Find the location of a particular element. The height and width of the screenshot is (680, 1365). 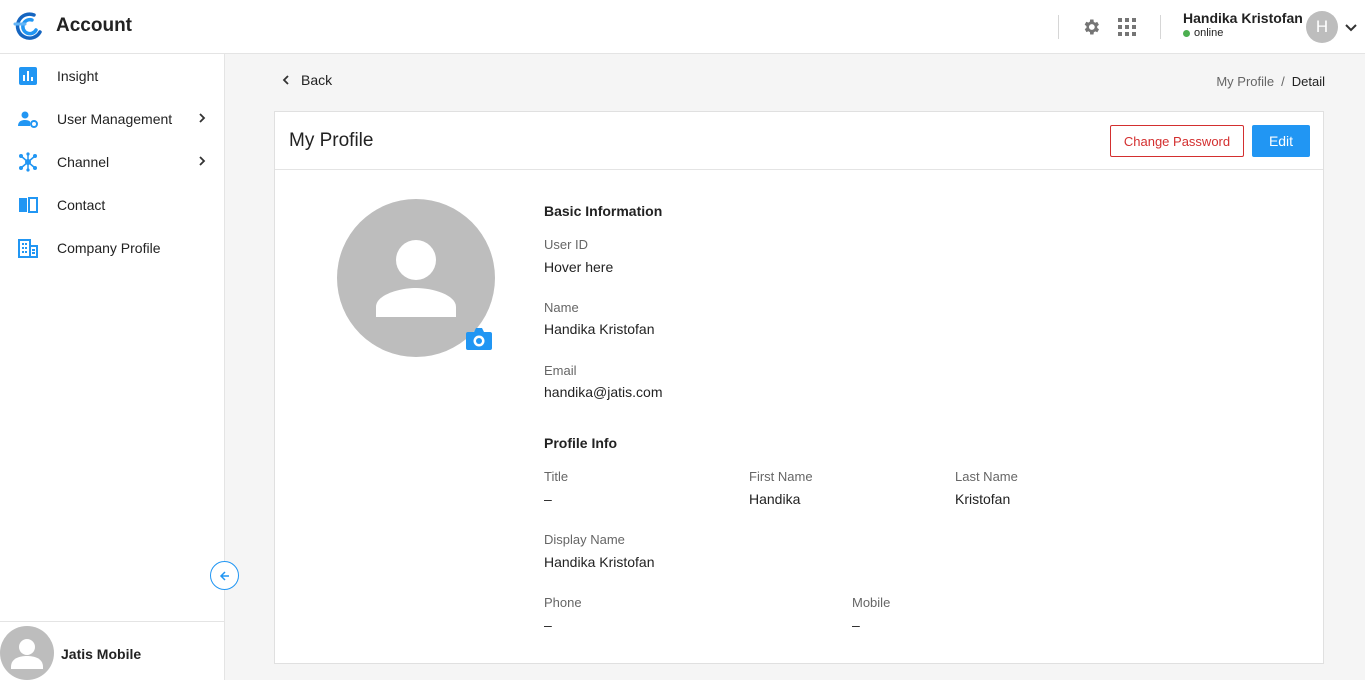

mobile-label: Mobile is located at coordinates (871, 602).